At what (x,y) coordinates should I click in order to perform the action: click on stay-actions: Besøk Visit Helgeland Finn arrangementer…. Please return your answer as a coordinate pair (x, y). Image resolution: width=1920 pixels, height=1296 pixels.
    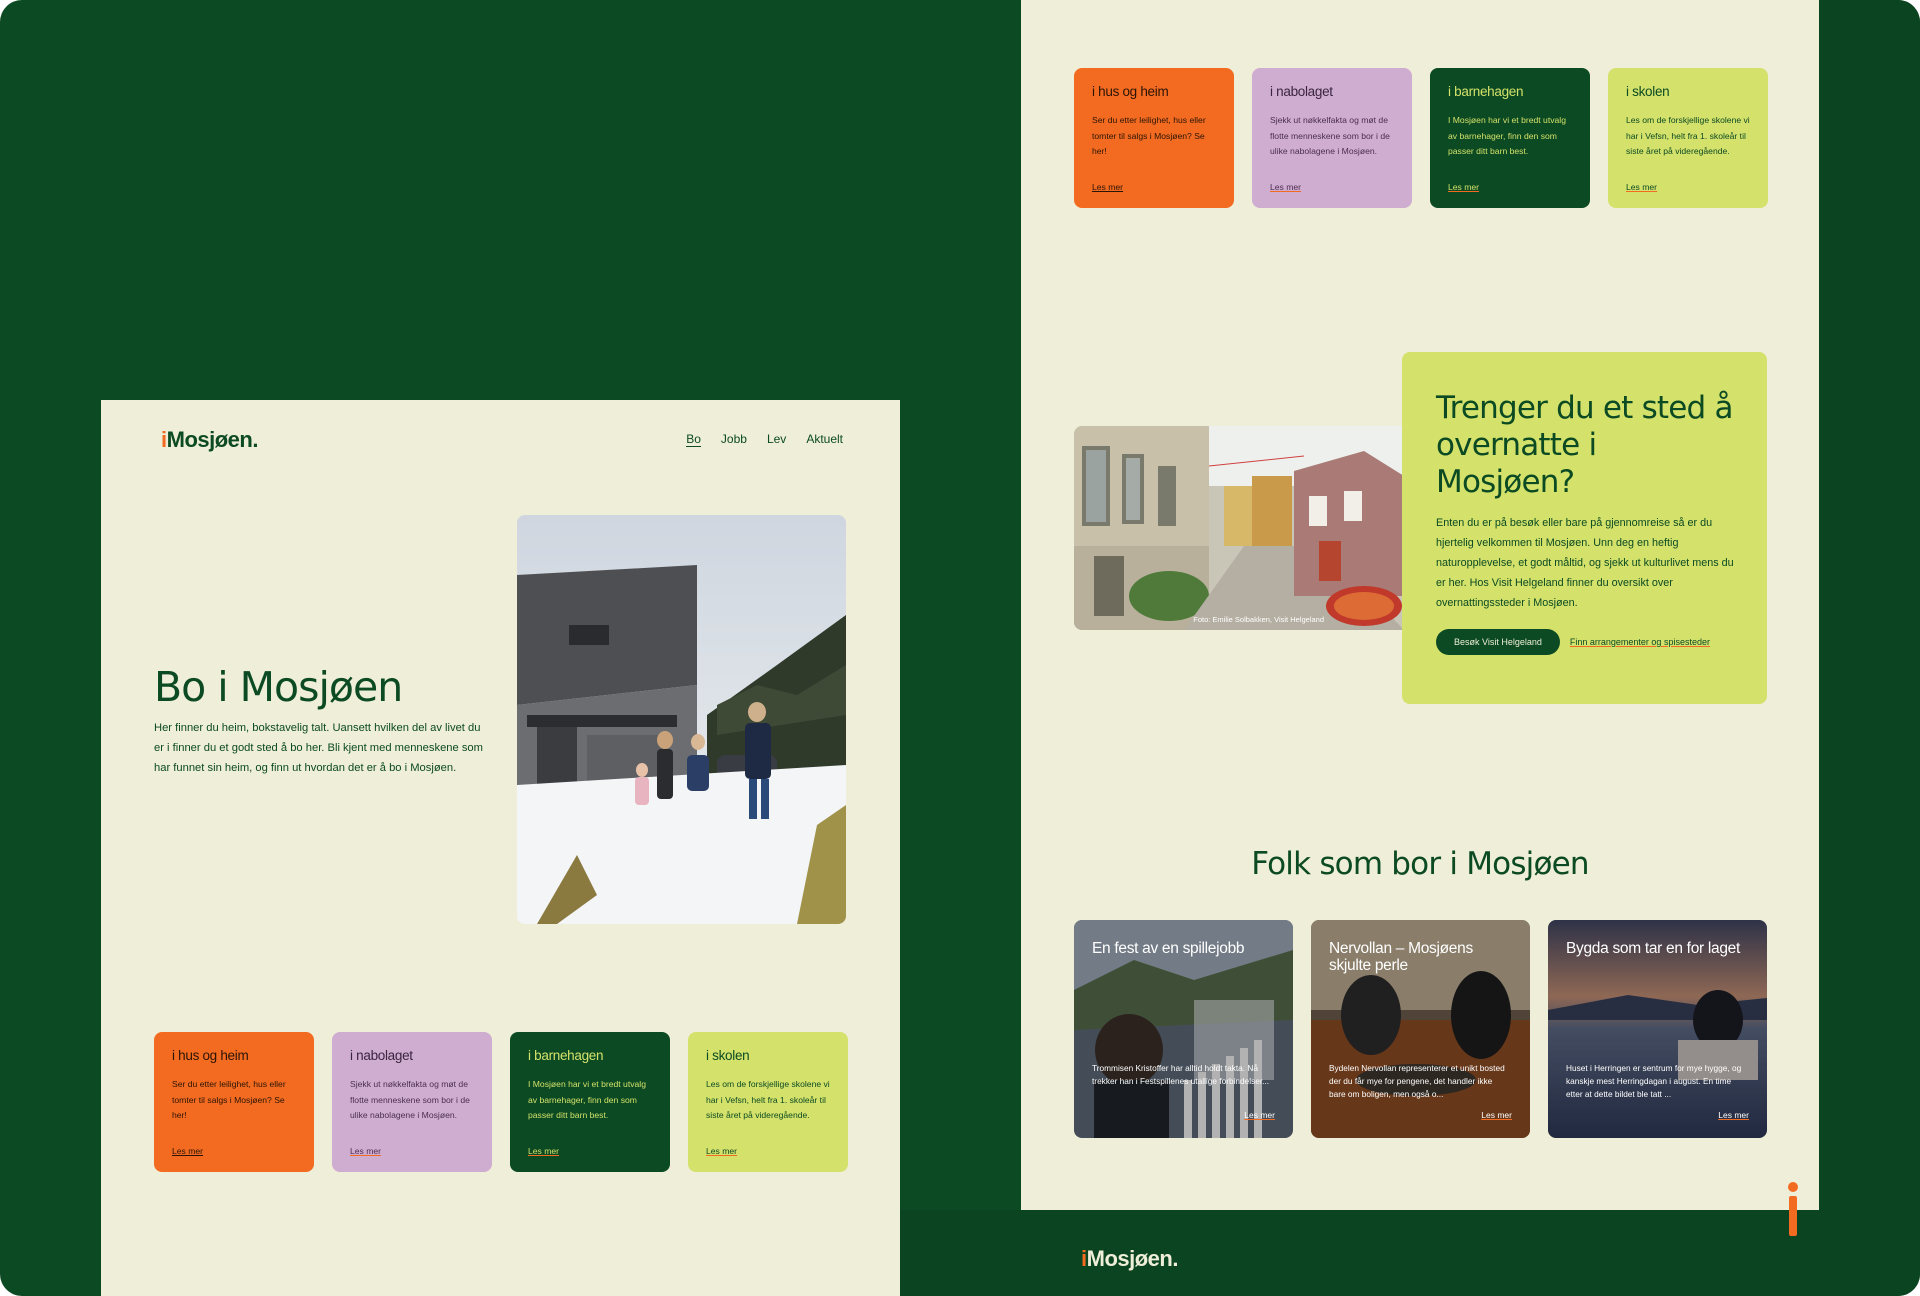
    Looking at the image, I should click on (1584, 642).